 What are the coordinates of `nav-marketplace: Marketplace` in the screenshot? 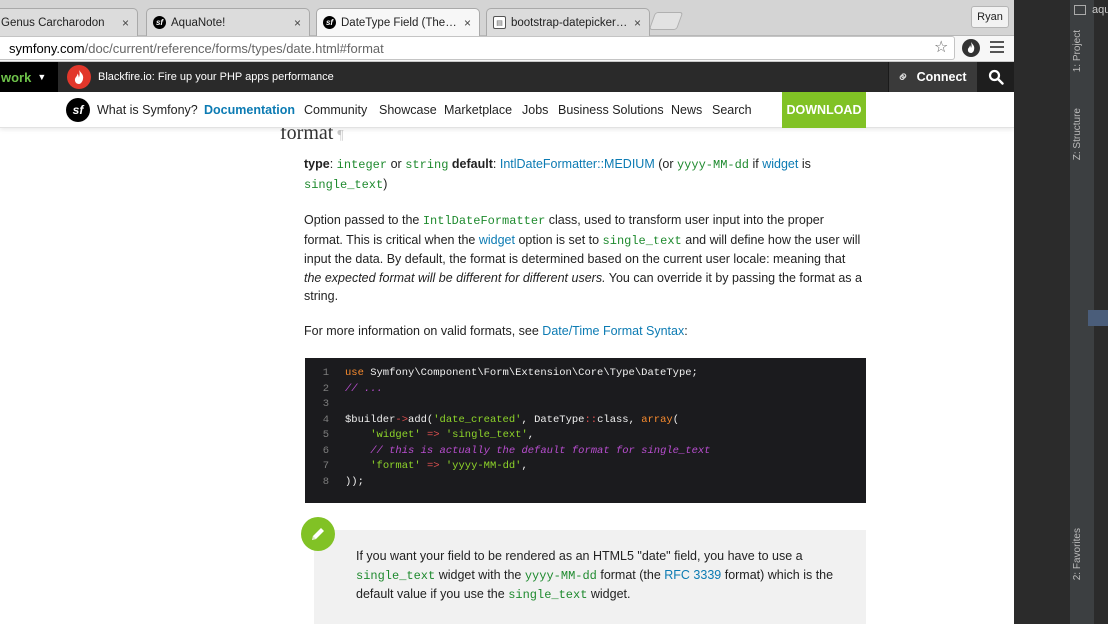 It's located at (478, 110).